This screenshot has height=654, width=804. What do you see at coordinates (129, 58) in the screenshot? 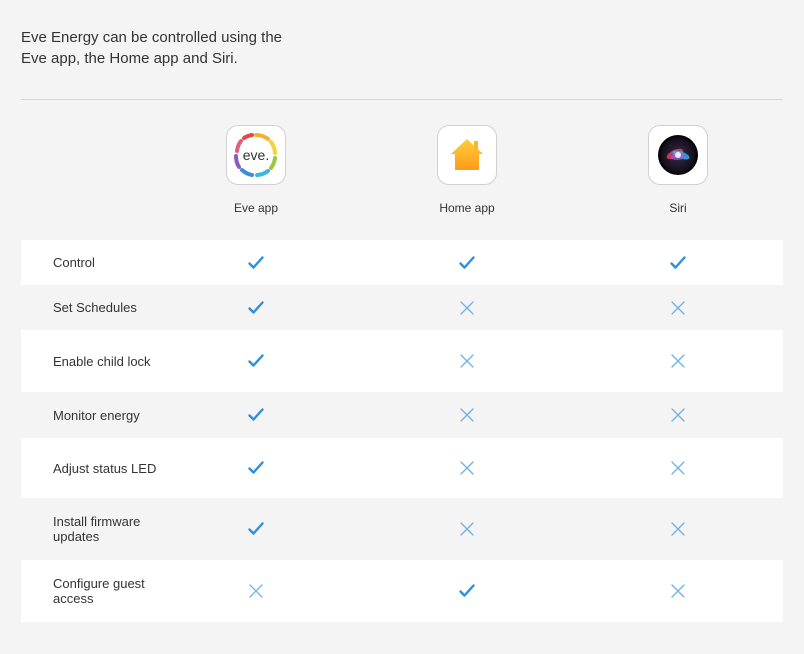
I see `intro-line-2: Eve app, the Home app and Siri.` at bounding box center [129, 58].